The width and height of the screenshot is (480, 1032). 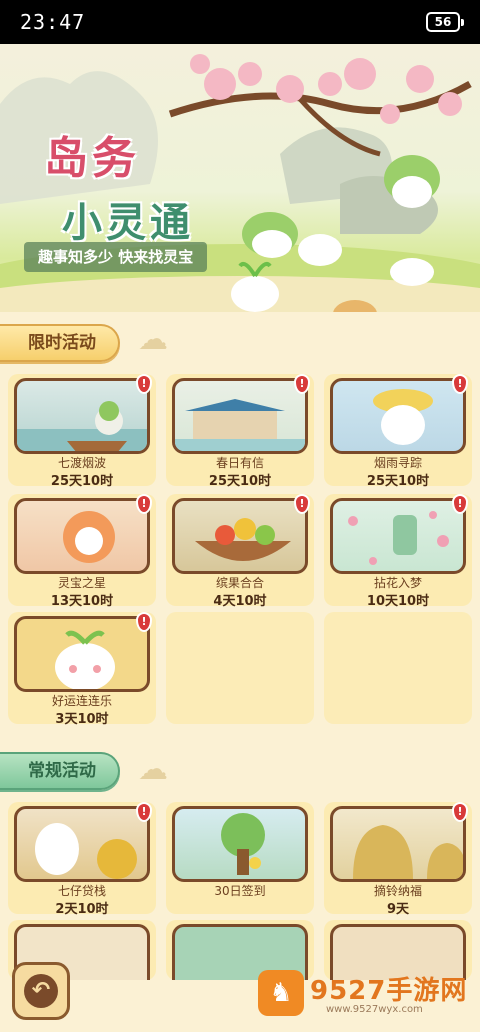 I want to click on activity-card: 30日签到, so click(x=240, y=858).